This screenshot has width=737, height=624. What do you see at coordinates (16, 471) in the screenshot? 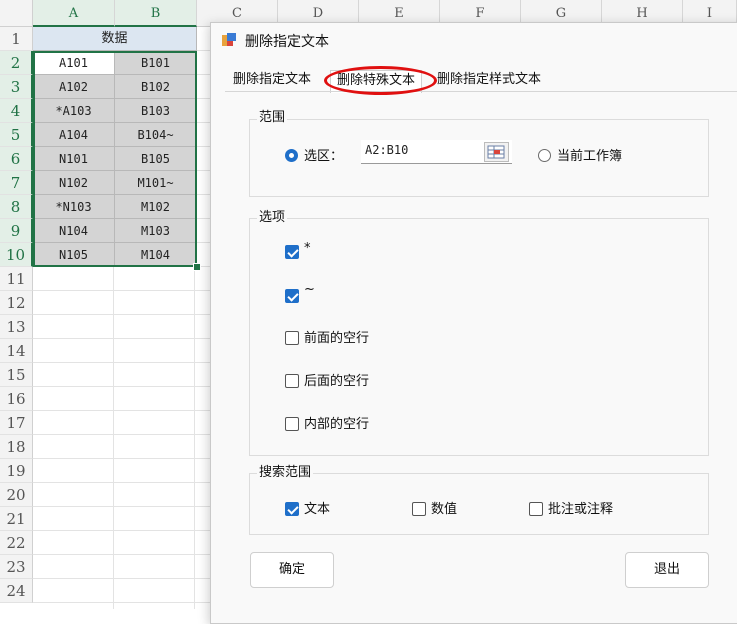
I see `row-header: 19` at bounding box center [16, 471].